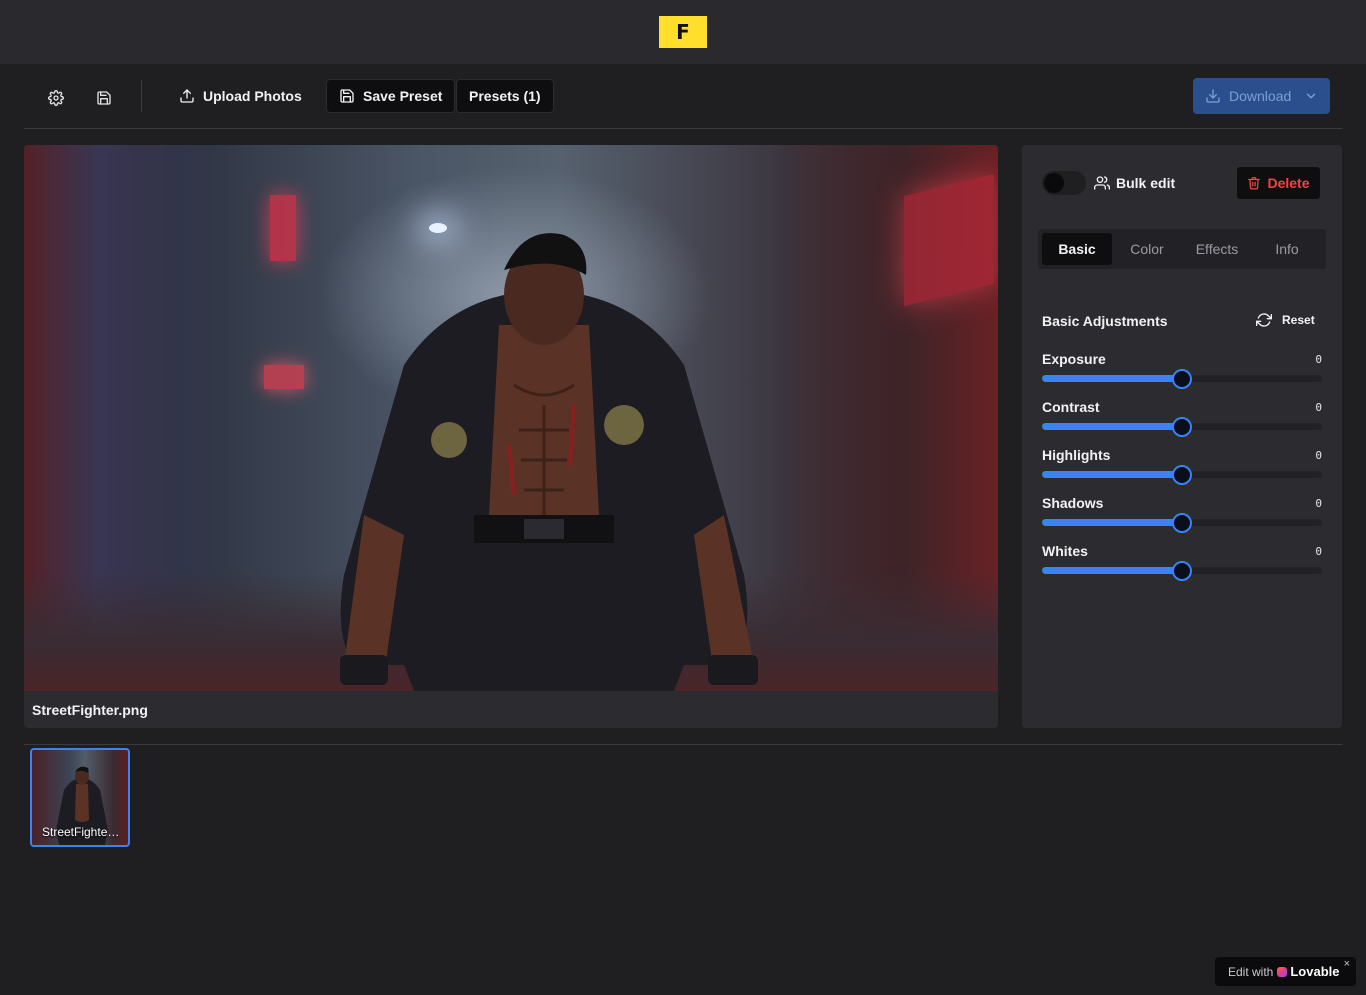  Describe the element at coordinates (1311, 96) in the screenshot. I see `chevron-down-icon` at that location.